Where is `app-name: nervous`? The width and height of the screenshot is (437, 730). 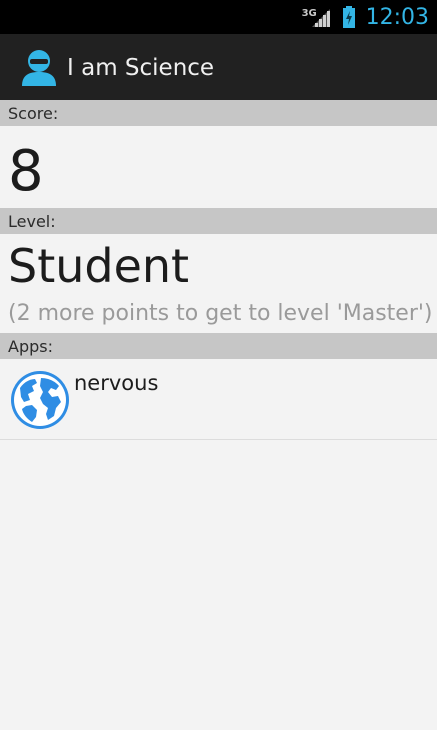
app-name: nervous is located at coordinates (116, 383).